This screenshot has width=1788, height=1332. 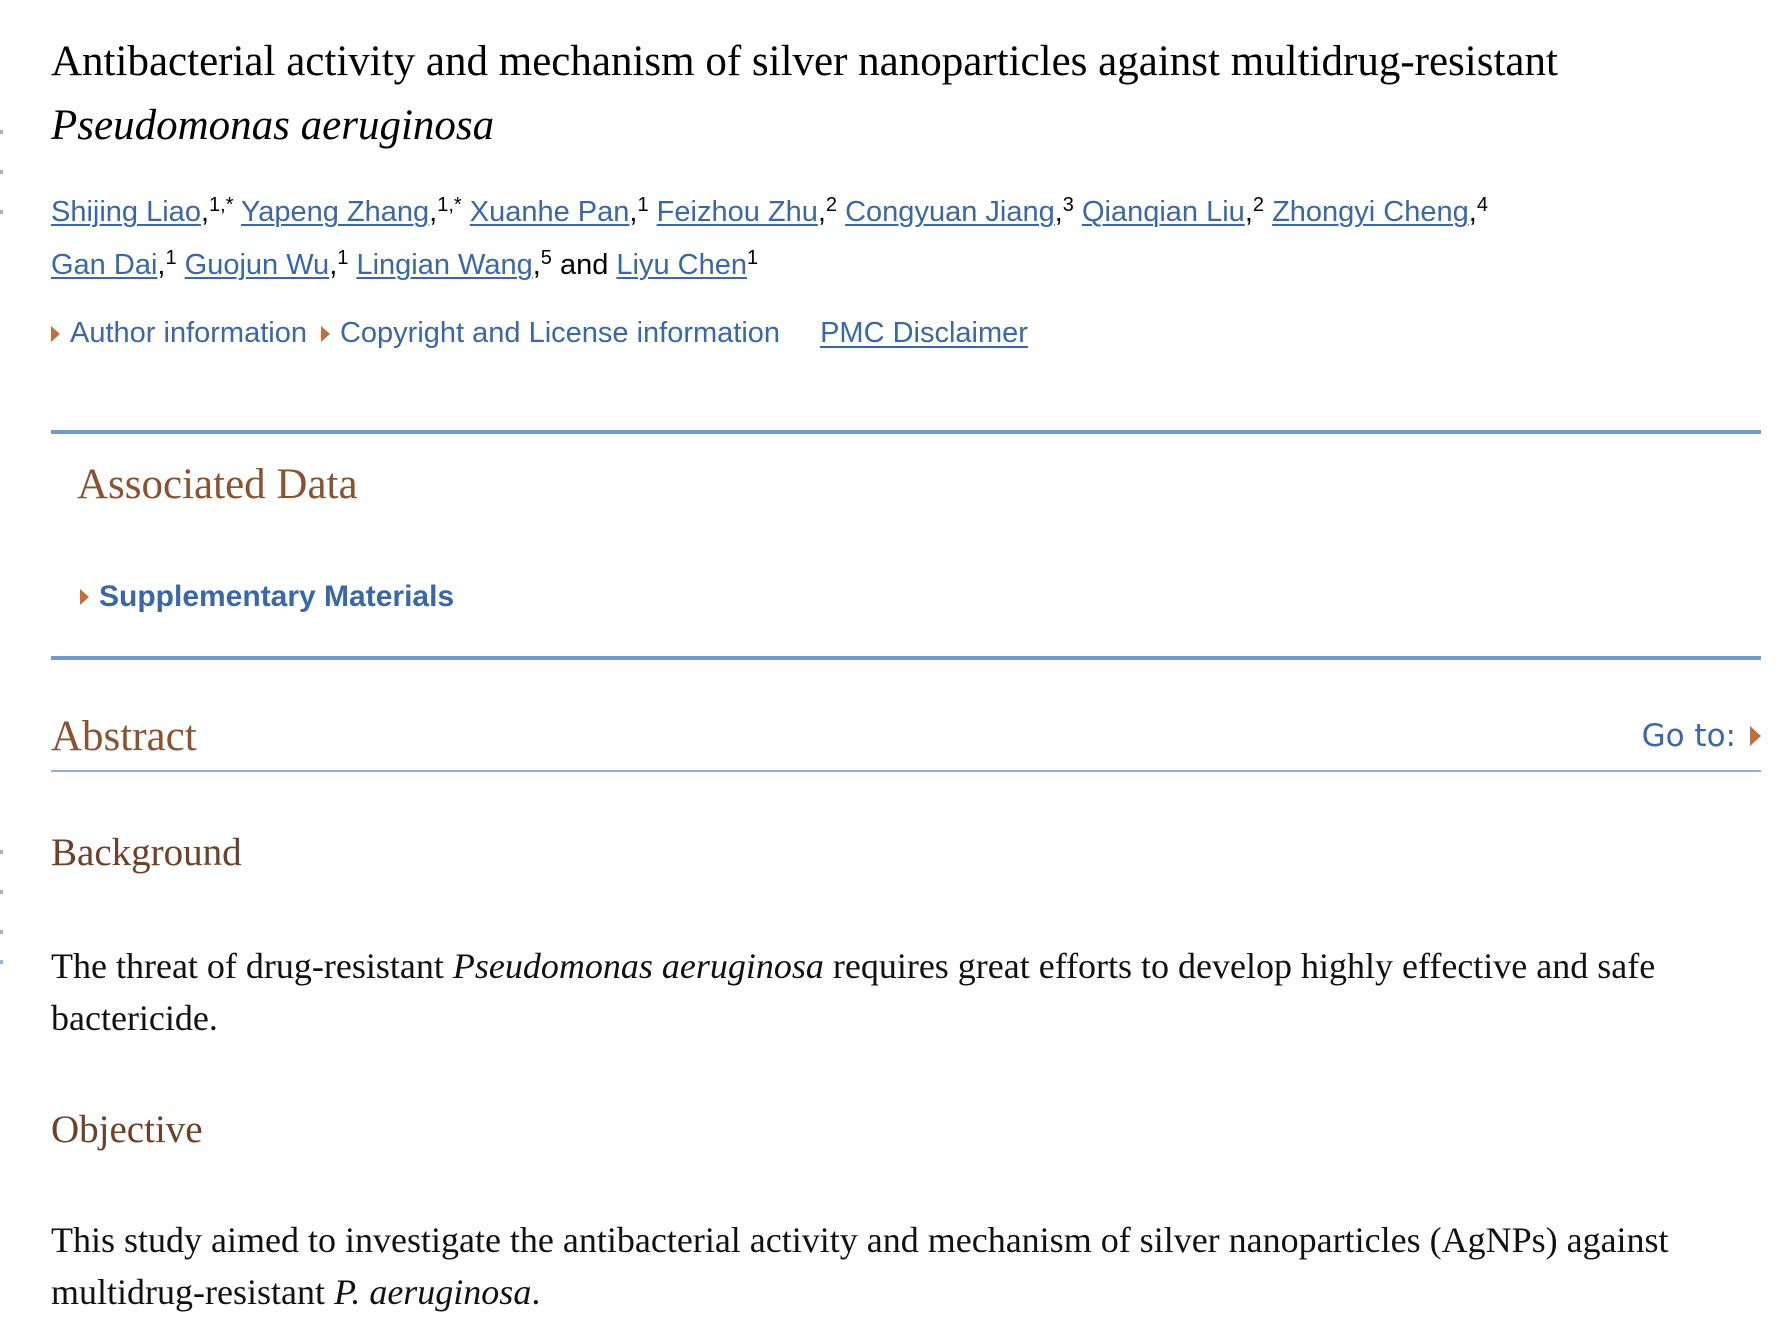 I want to click on left-scroll-indicator, so click(x=1, y=580).